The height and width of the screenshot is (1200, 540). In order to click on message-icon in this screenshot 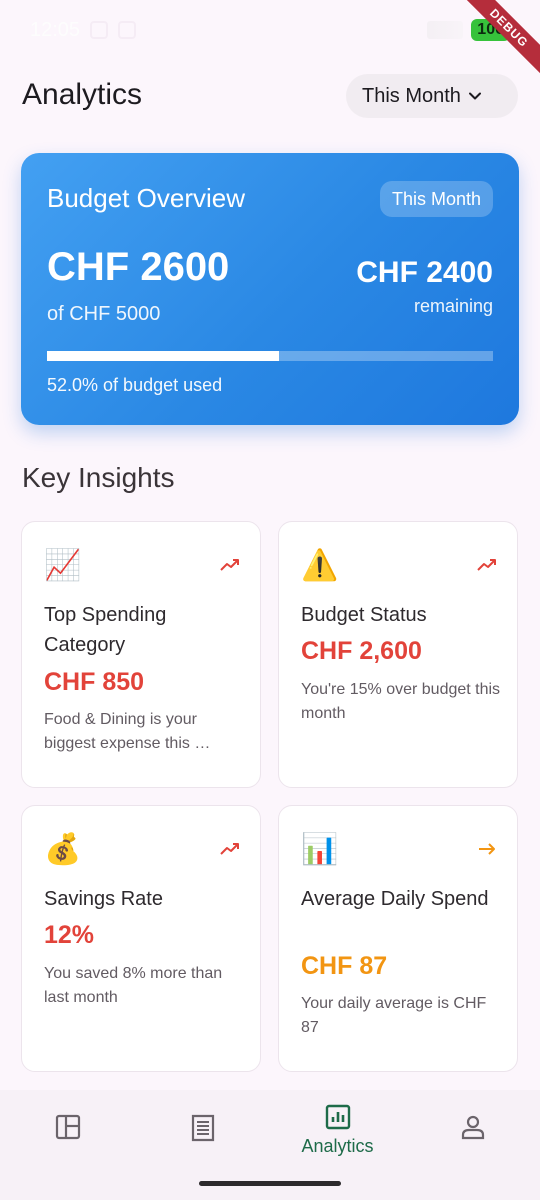, I will do `click(127, 30)`.